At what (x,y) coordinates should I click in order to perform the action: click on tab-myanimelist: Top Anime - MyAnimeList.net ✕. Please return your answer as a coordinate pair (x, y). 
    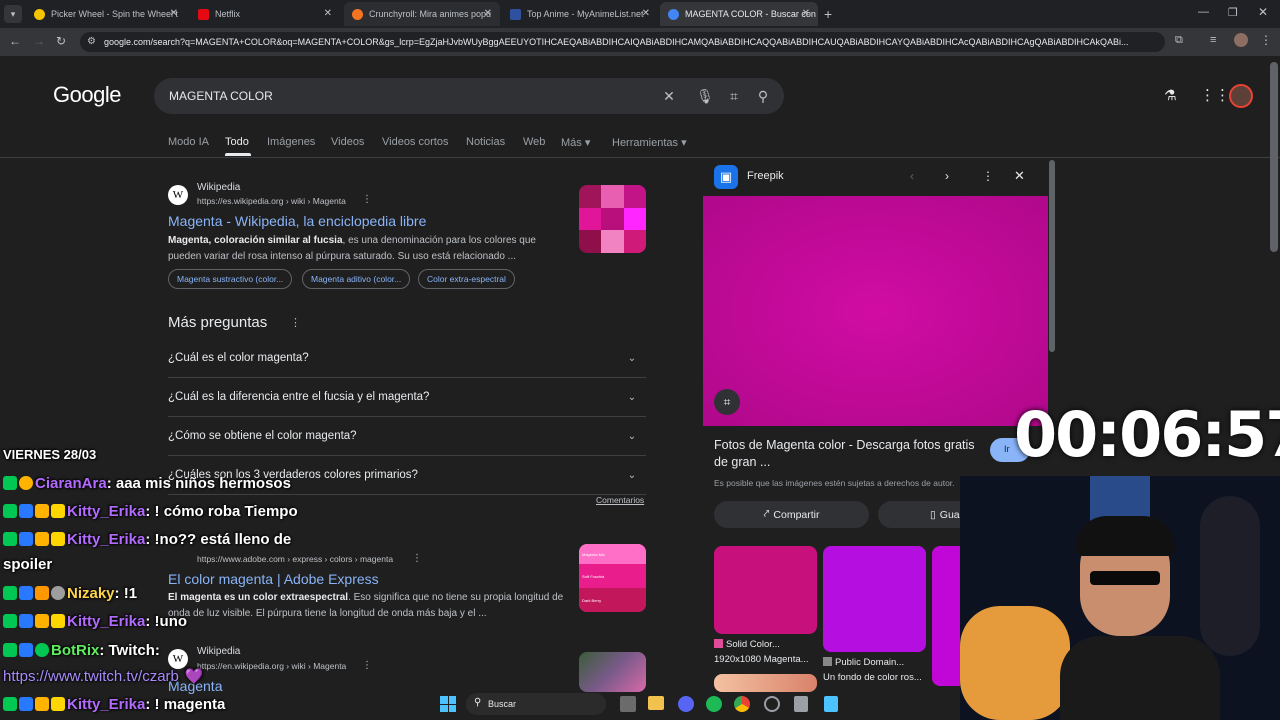
    Looking at the image, I should click on (580, 14).